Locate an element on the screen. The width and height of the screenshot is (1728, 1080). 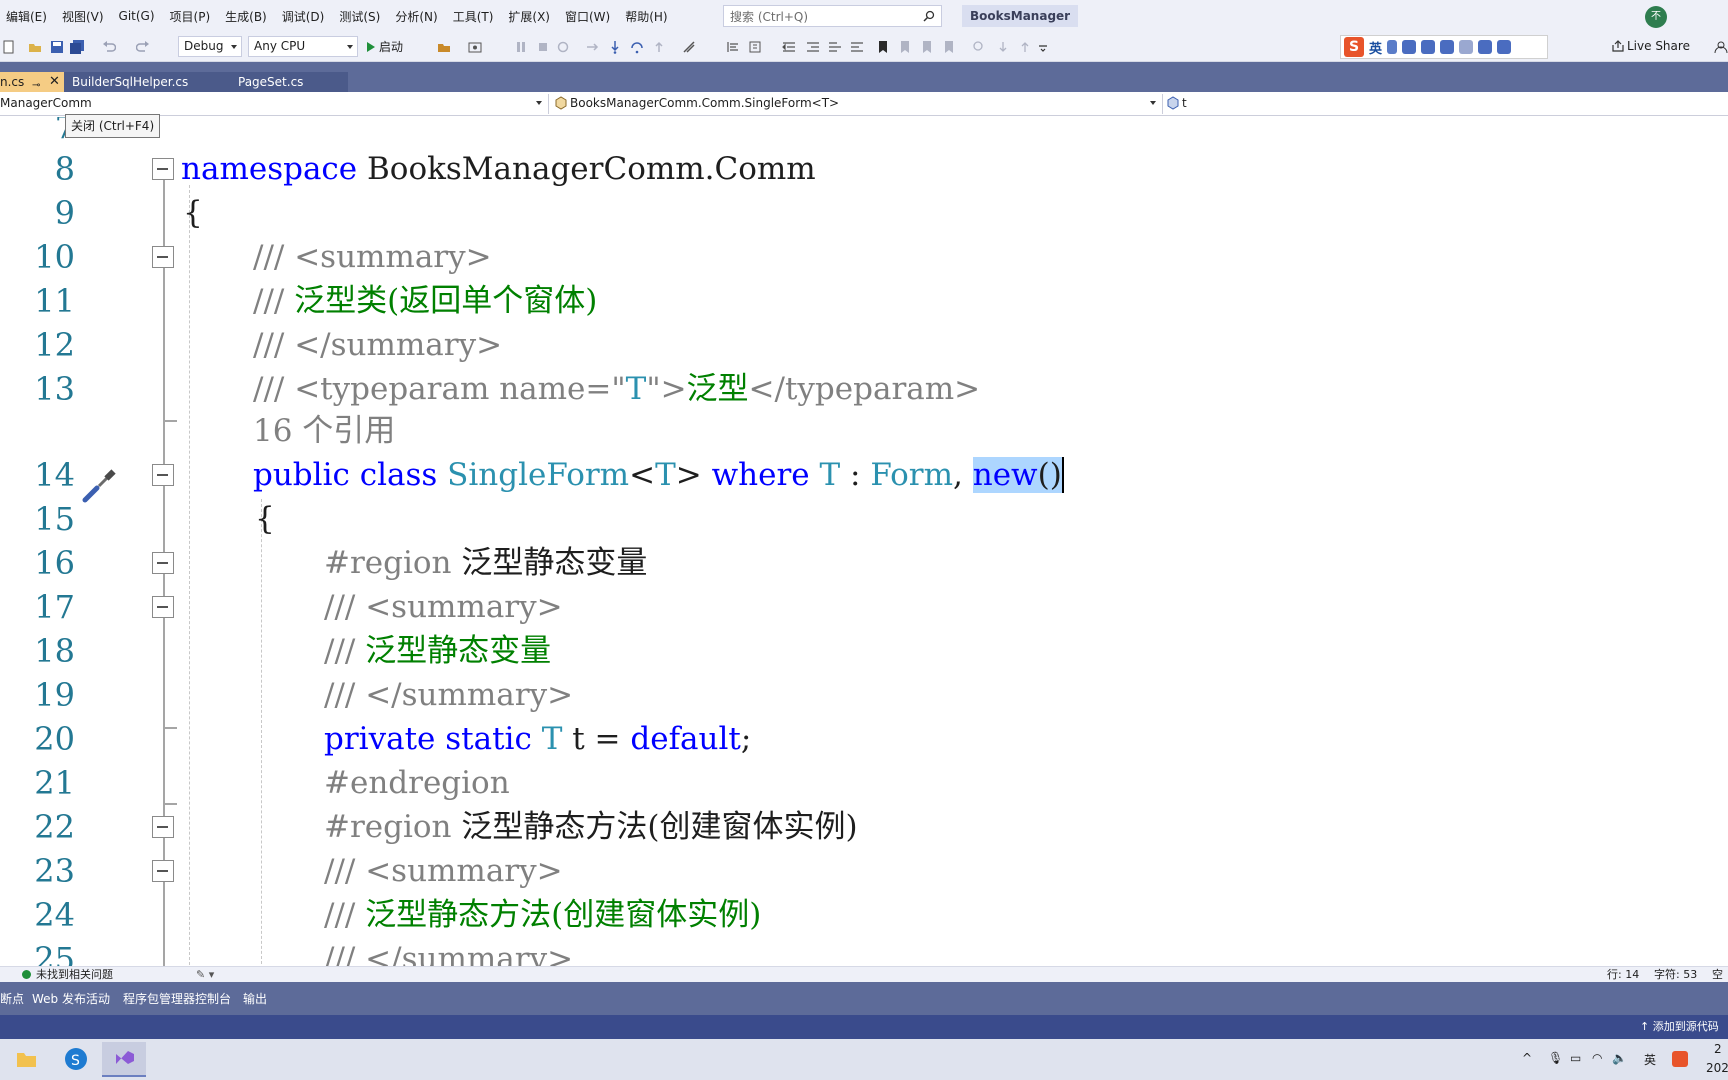
undo-icon is located at coordinates (109, 47).